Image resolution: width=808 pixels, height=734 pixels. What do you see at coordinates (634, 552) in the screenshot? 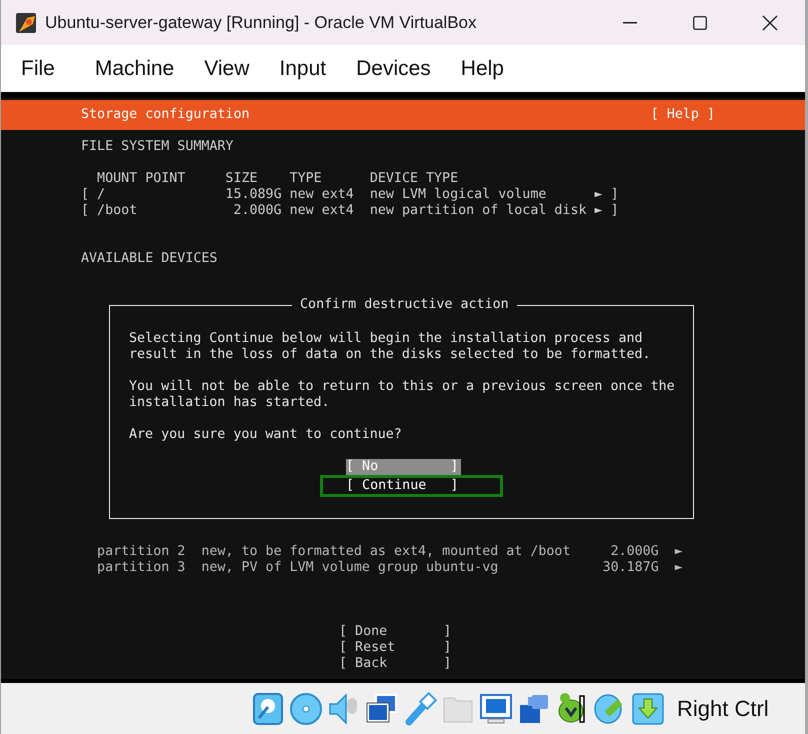
I see `partition-size-cell-text: 2.000G` at bounding box center [634, 552].